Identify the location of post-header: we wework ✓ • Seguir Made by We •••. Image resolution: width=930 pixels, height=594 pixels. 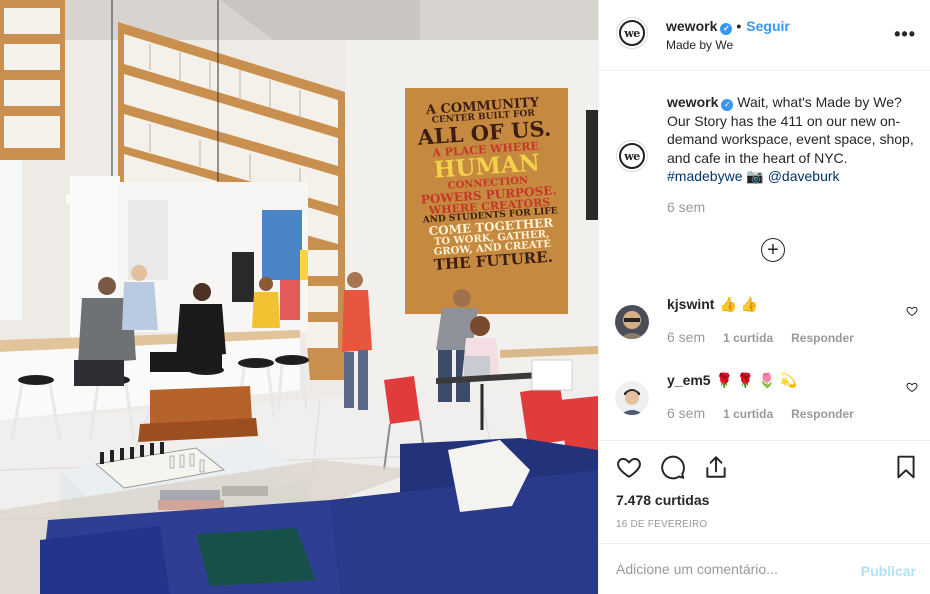
(764, 35).